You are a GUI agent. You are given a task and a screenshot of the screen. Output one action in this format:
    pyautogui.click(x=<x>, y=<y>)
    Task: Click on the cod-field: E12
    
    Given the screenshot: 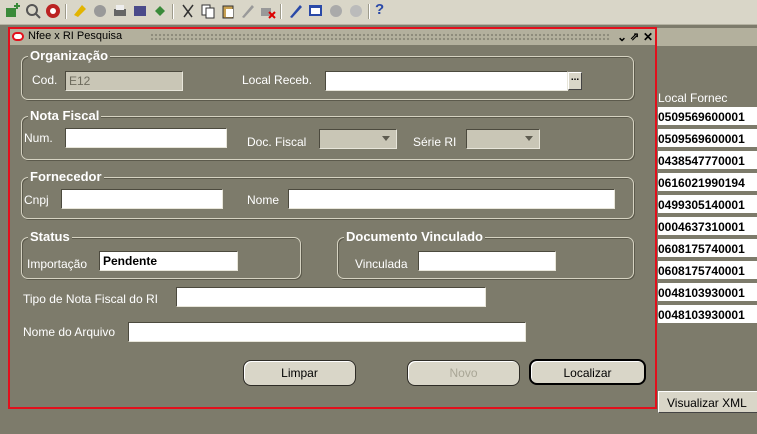 What is the action you would take?
    pyautogui.click(x=124, y=81)
    